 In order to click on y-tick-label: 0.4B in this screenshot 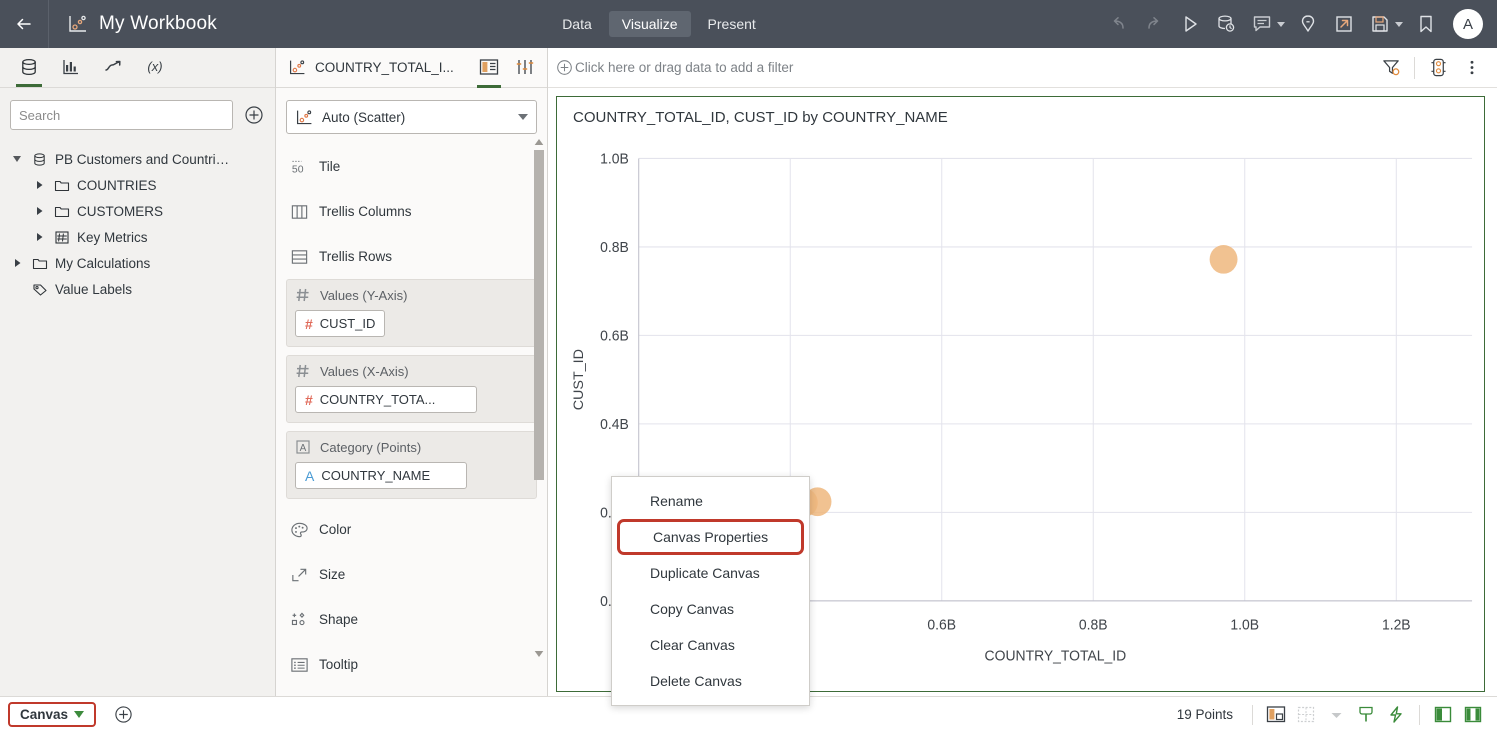, I will do `click(614, 424)`.